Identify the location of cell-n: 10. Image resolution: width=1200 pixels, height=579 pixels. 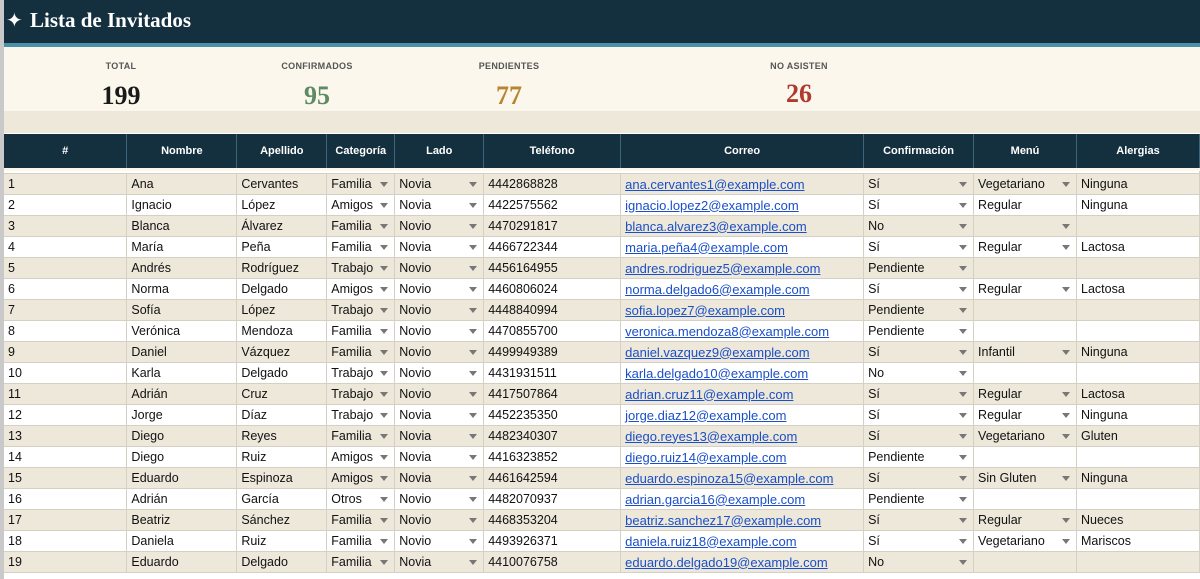
(66, 373).